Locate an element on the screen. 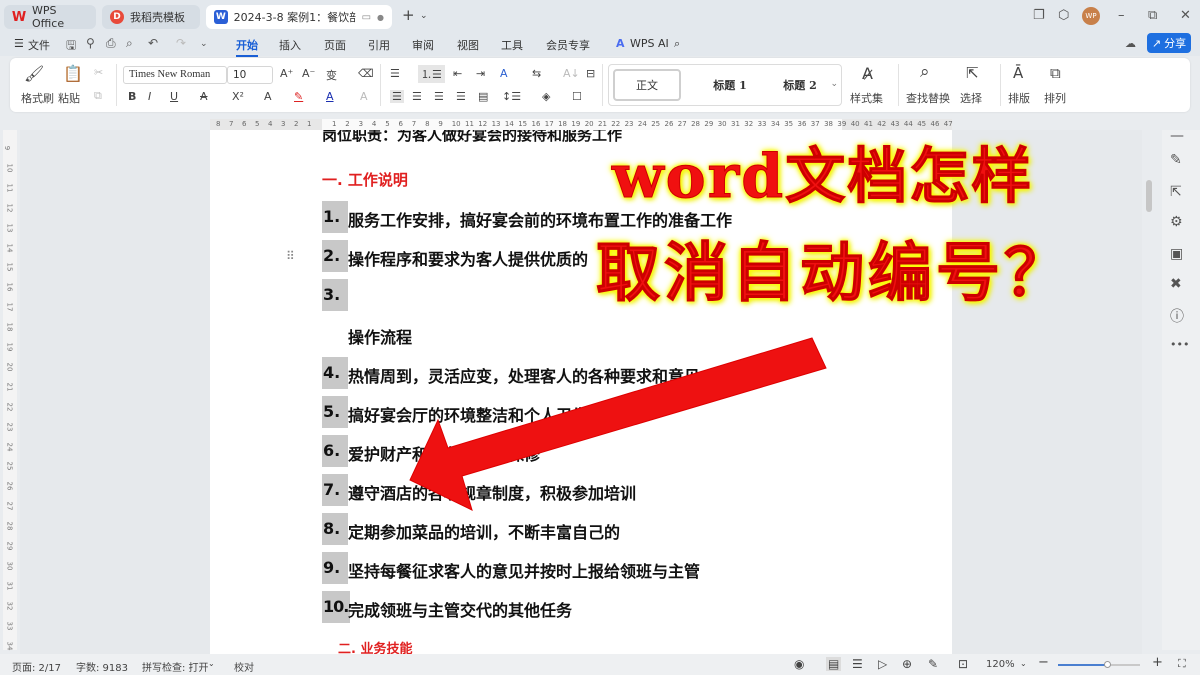 The width and height of the screenshot is (1200, 675). select-arrow-icon: ⇱ is located at coordinates (1176, 192).